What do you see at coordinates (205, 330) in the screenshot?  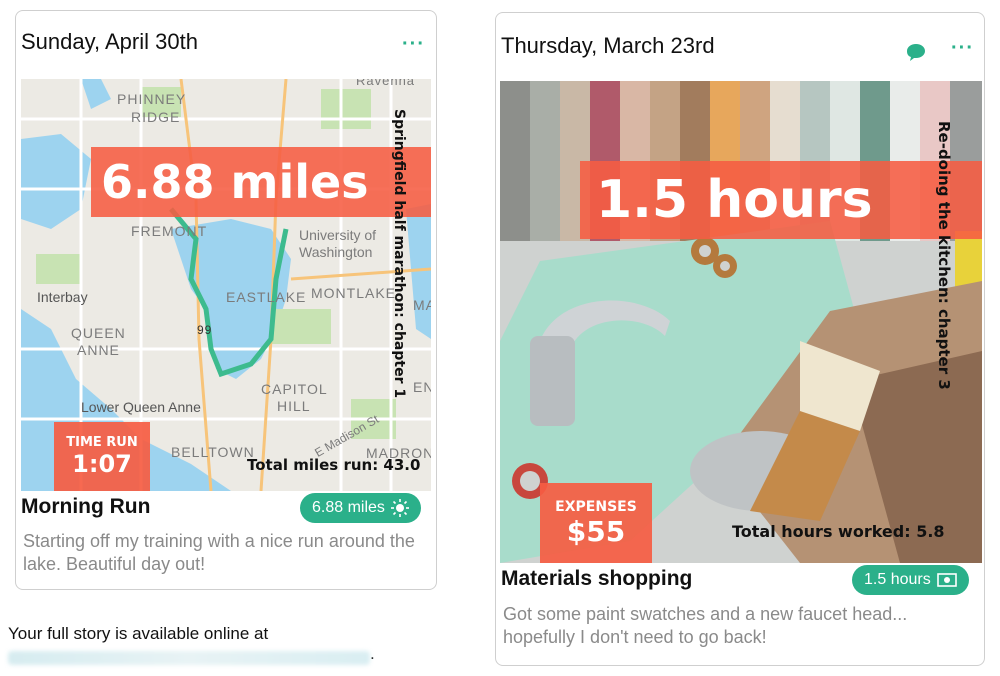 I see `map-label: 99` at bounding box center [205, 330].